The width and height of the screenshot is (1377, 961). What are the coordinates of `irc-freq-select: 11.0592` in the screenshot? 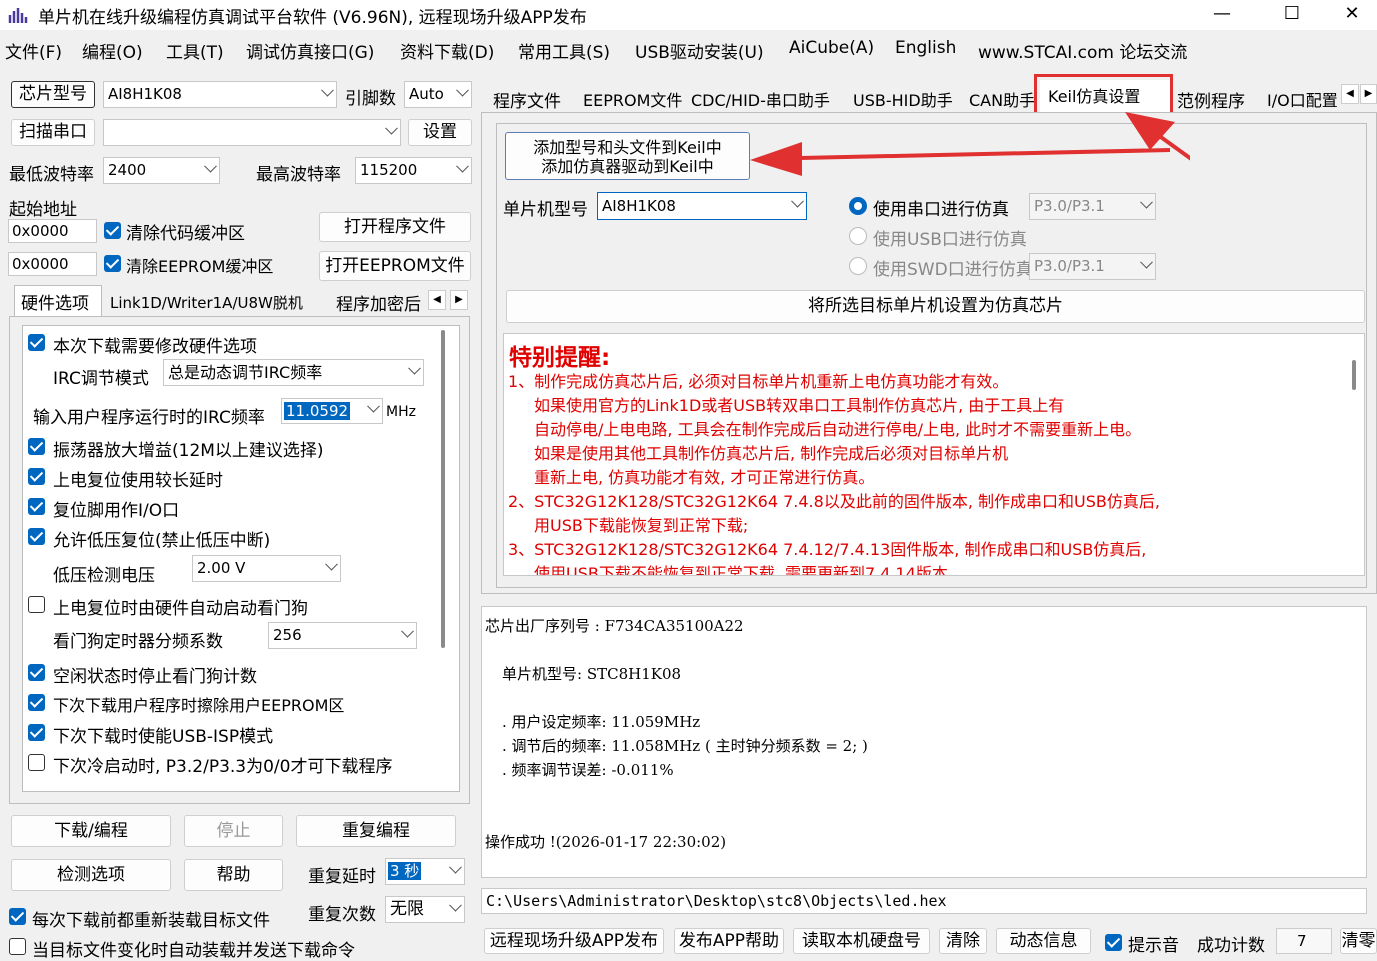 It's located at (332, 411).